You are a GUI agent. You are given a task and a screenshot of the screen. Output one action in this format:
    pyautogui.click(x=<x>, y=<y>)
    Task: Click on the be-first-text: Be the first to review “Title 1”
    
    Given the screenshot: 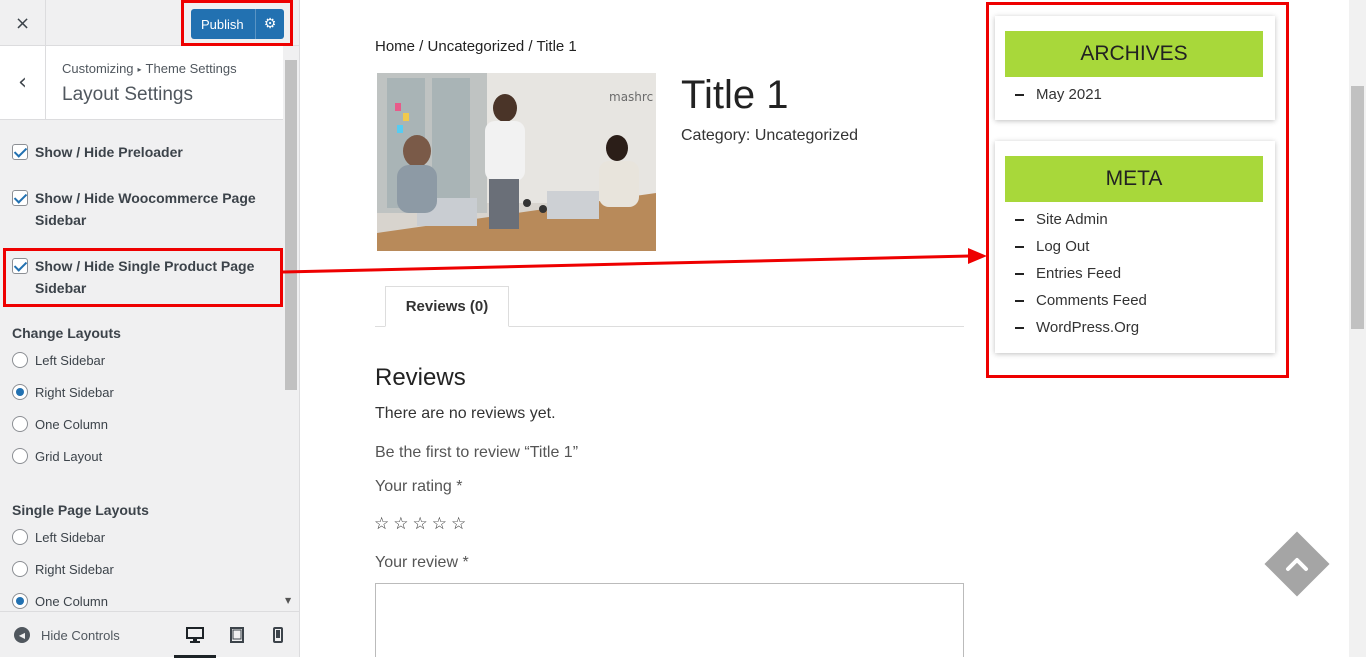 What is the action you would take?
    pyautogui.click(x=477, y=452)
    